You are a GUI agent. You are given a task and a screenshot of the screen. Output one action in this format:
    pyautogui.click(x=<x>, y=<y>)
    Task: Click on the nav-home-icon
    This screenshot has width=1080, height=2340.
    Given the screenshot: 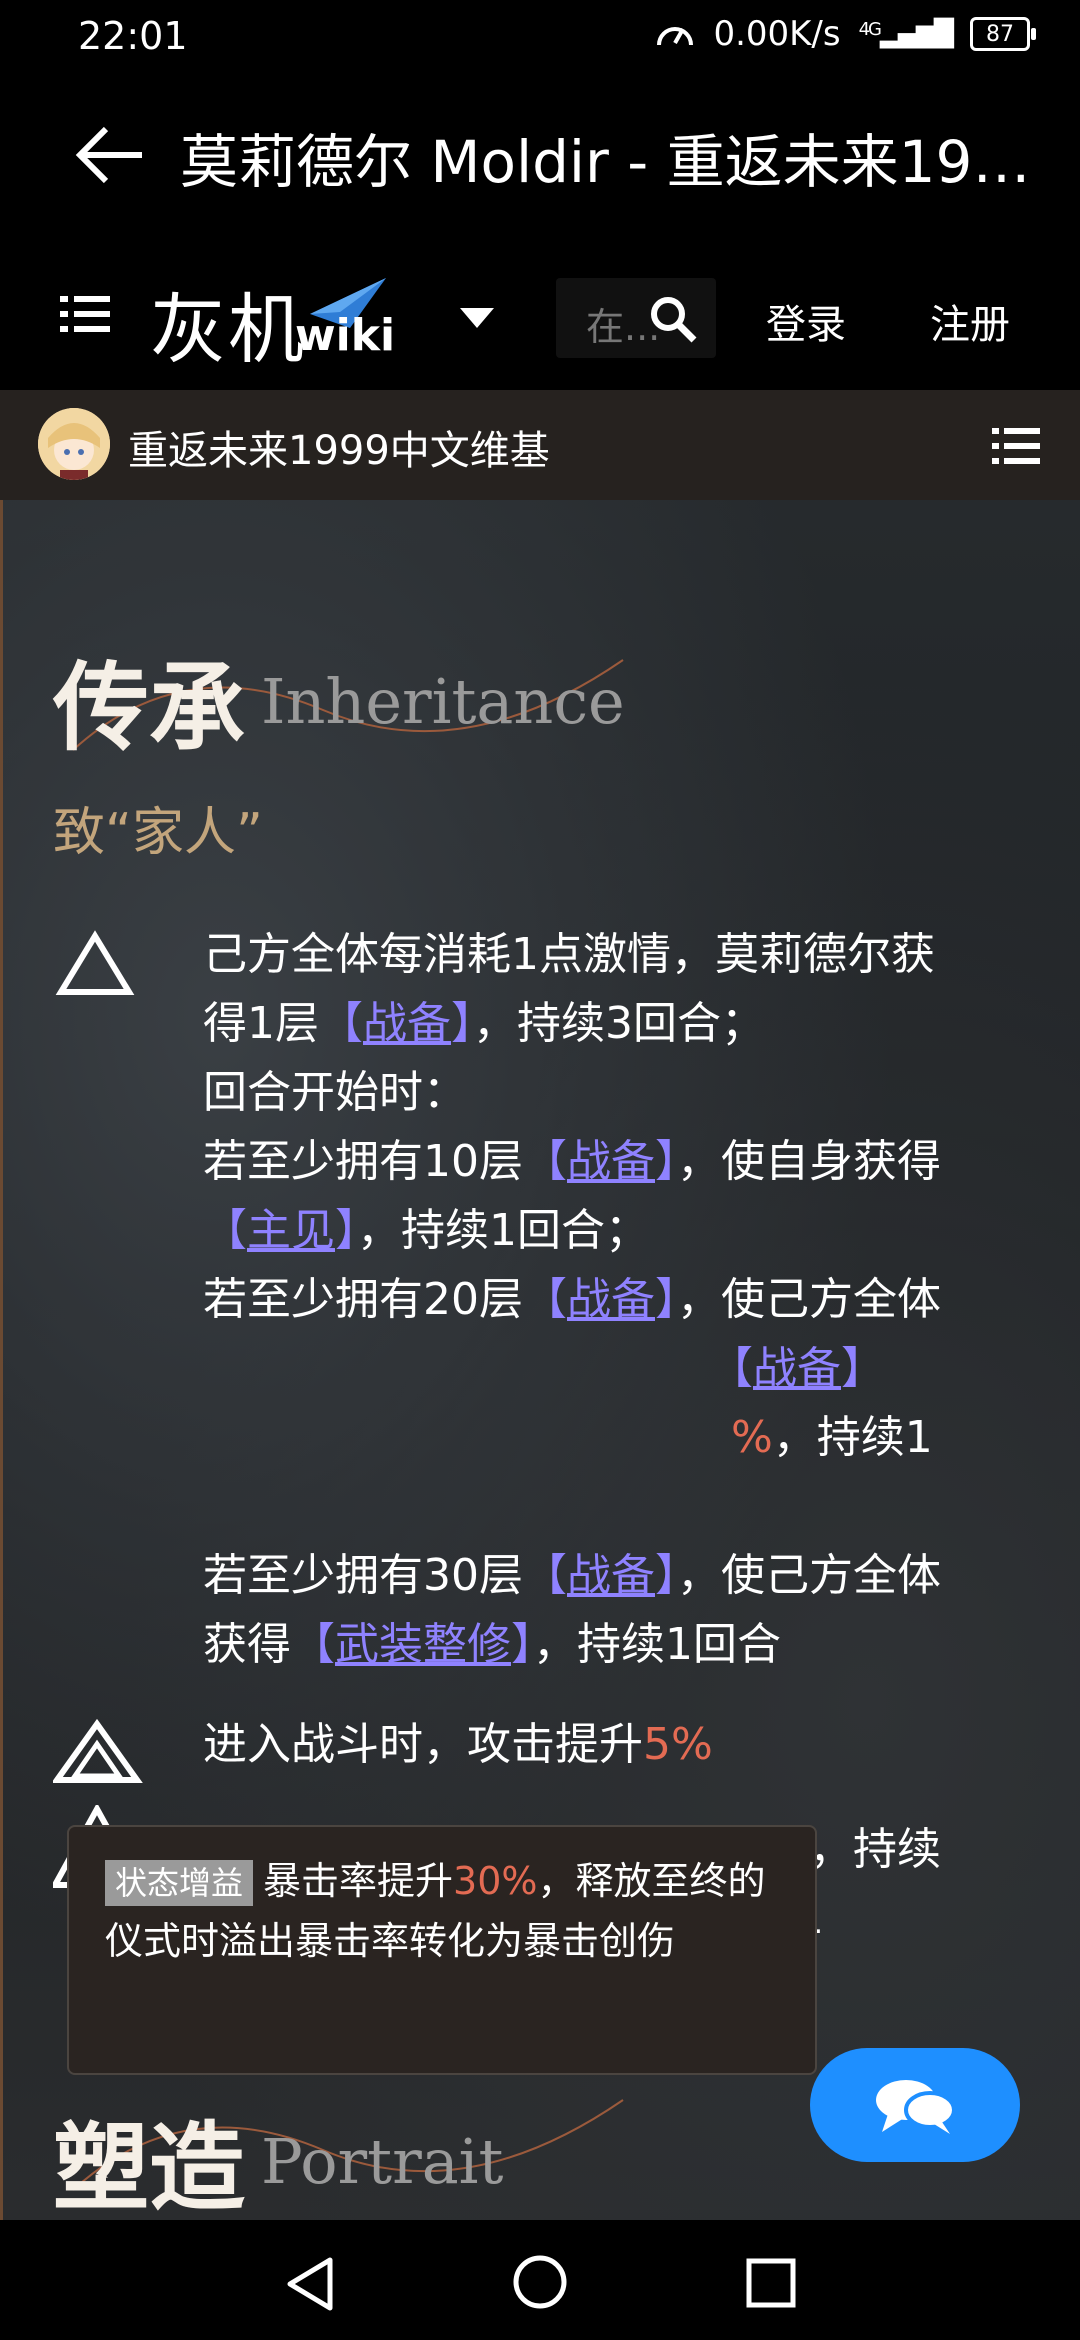 What is the action you would take?
    pyautogui.click(x=540, y=2282)
    